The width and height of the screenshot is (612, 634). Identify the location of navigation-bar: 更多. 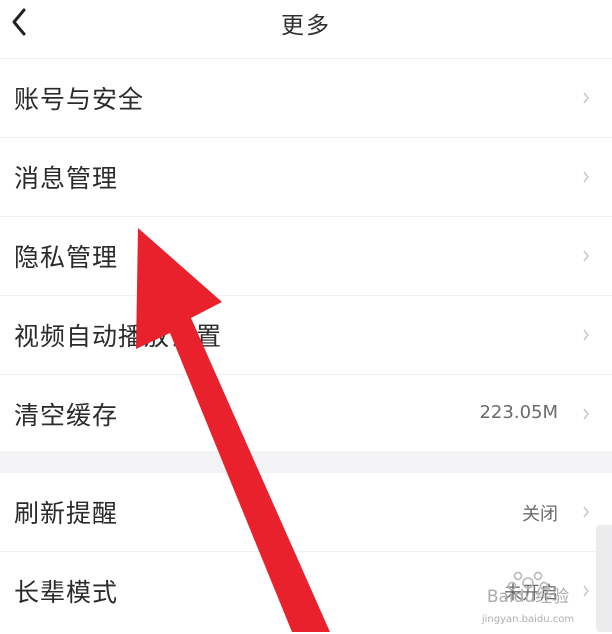
(306, 24).